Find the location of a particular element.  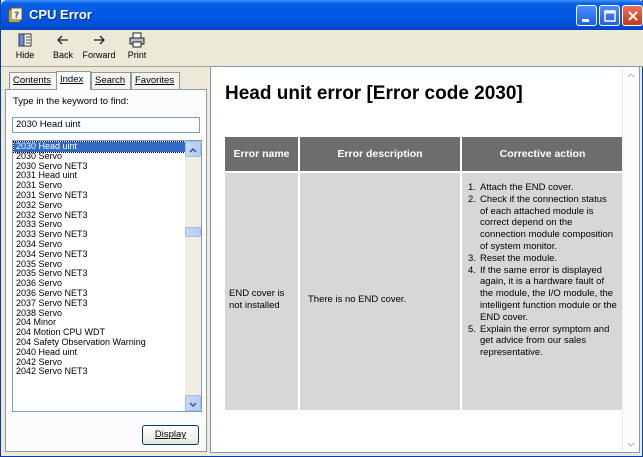

help-book-icon: ? is located at coordinates (15, 15).